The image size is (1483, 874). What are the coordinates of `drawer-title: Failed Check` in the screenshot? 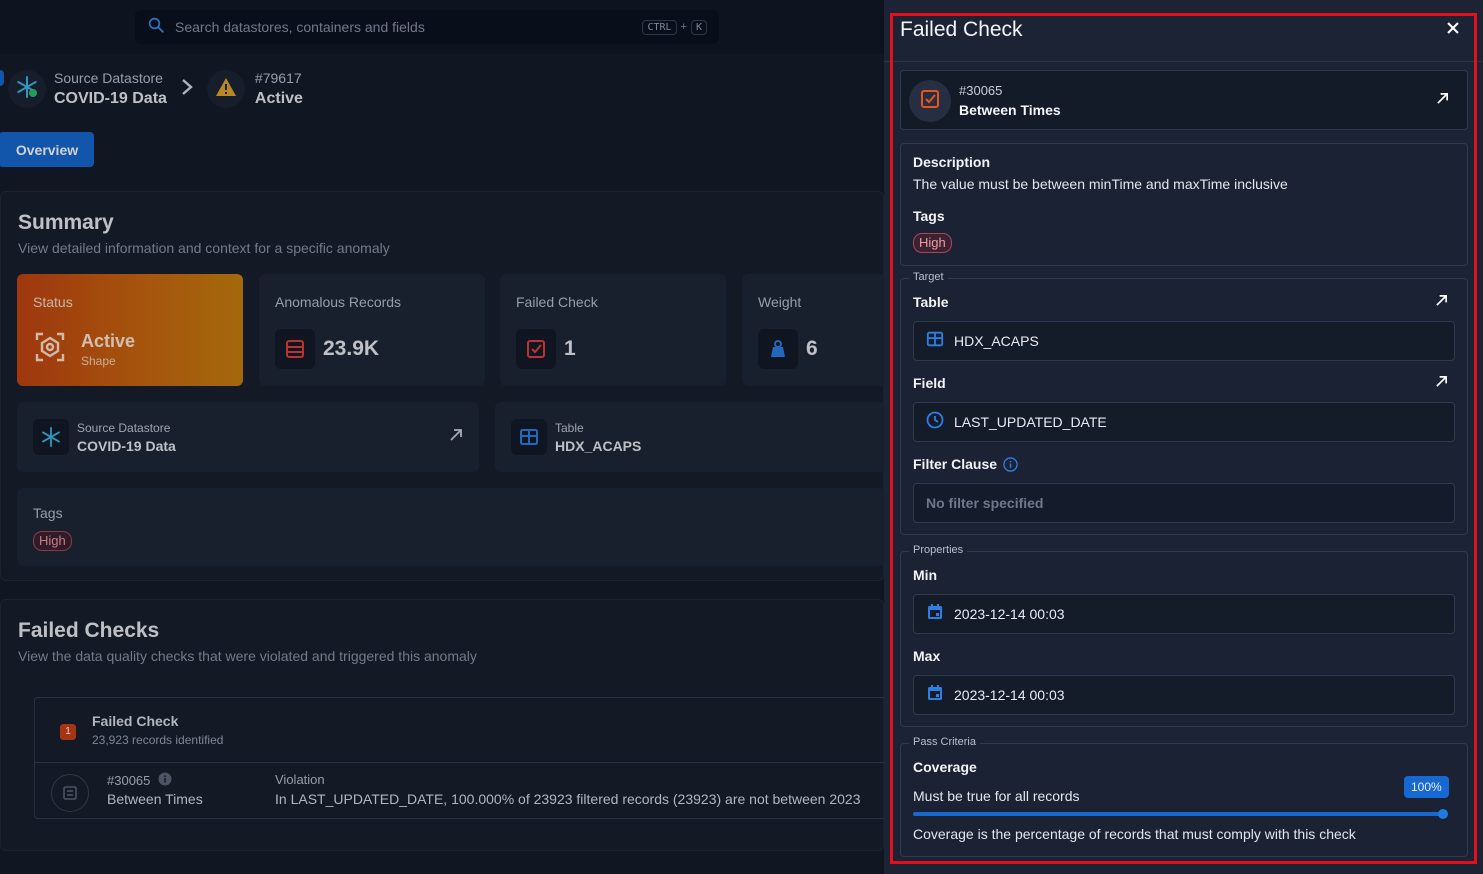 It's located at (961, 29).